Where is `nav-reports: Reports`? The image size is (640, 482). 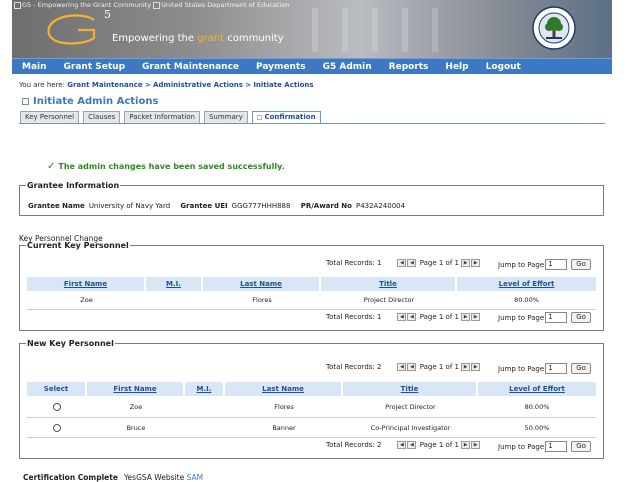
nav-reports: Reports is located at coordinates (407, 67).